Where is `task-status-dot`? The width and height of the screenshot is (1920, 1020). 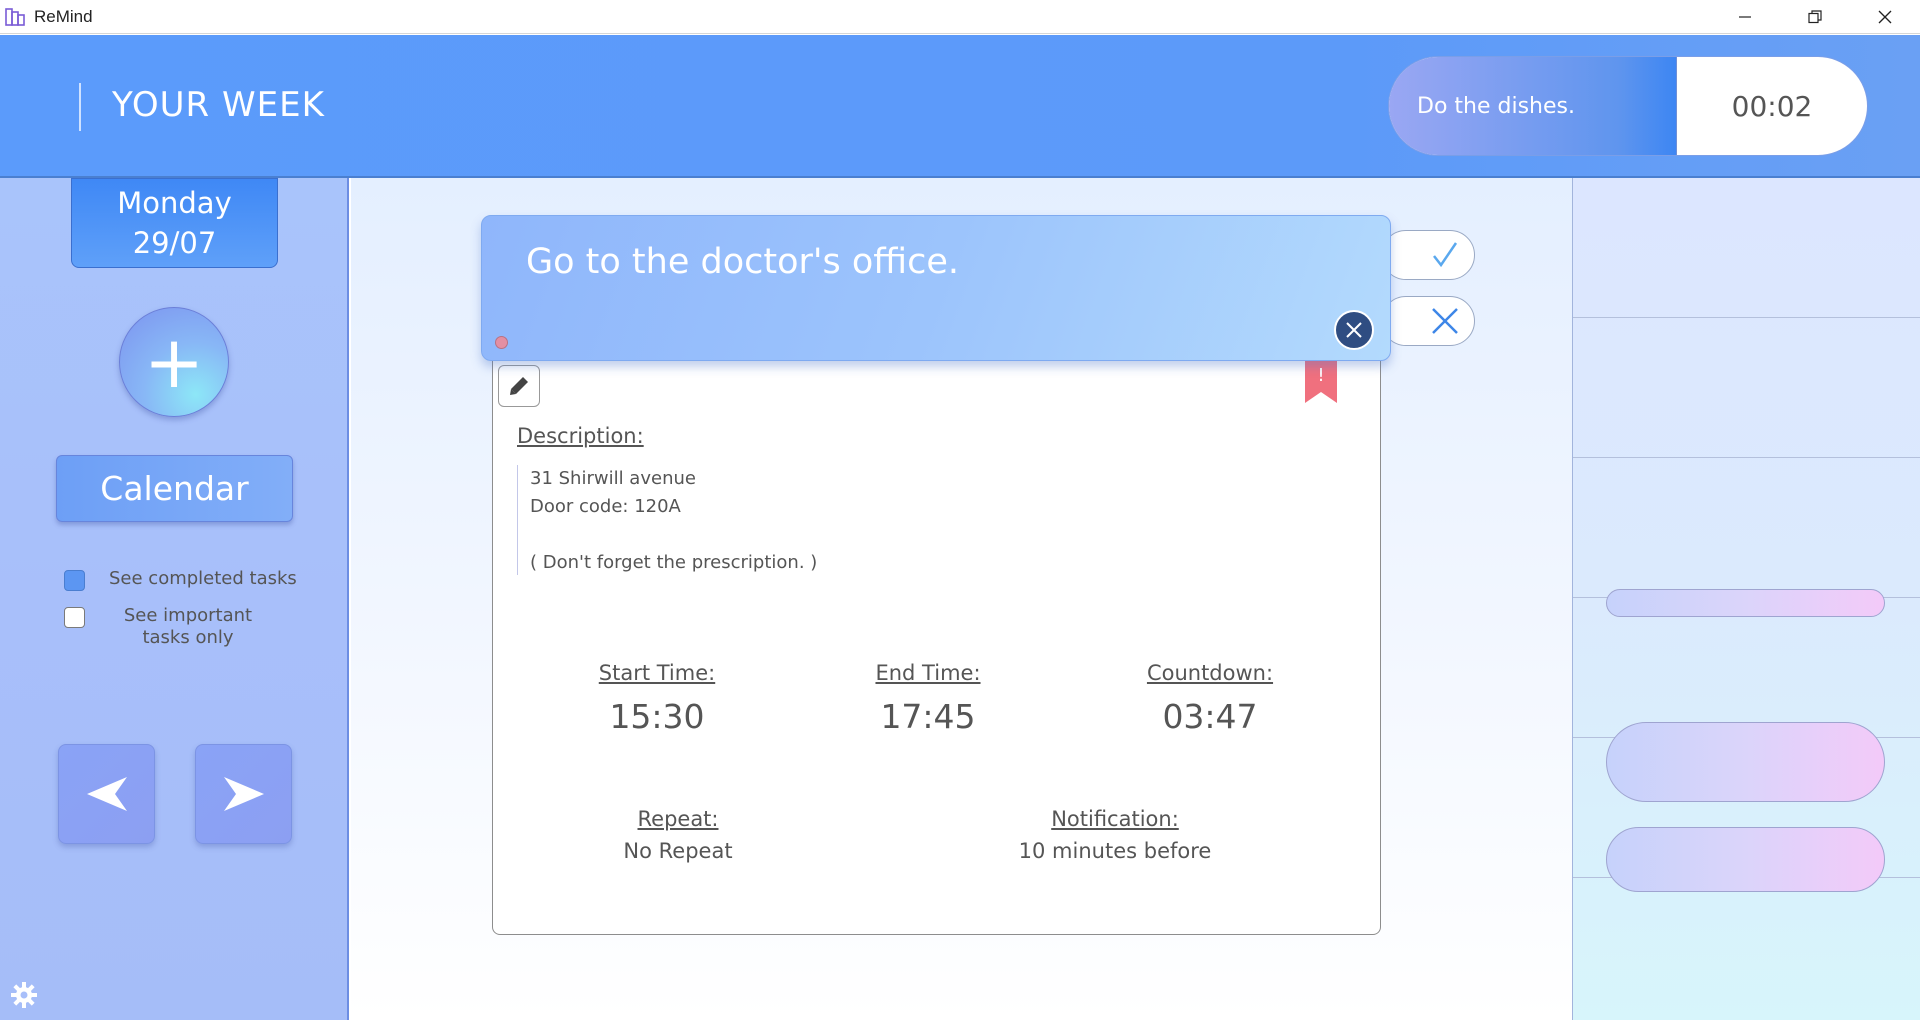
task-status-dot is located at coordinates (501, 342).